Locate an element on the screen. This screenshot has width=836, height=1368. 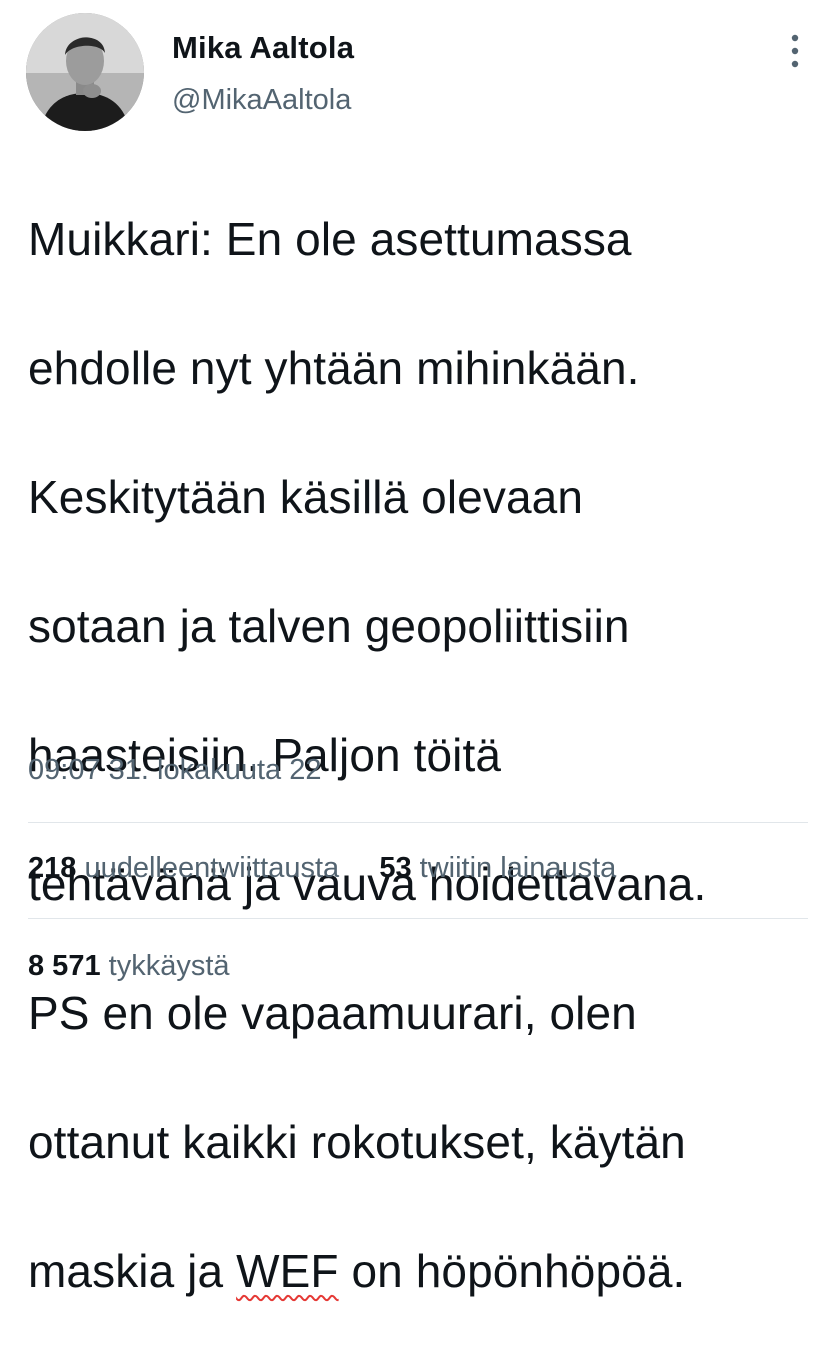
author-handle: @MikaAaltola is located at coordinates (261, 100).